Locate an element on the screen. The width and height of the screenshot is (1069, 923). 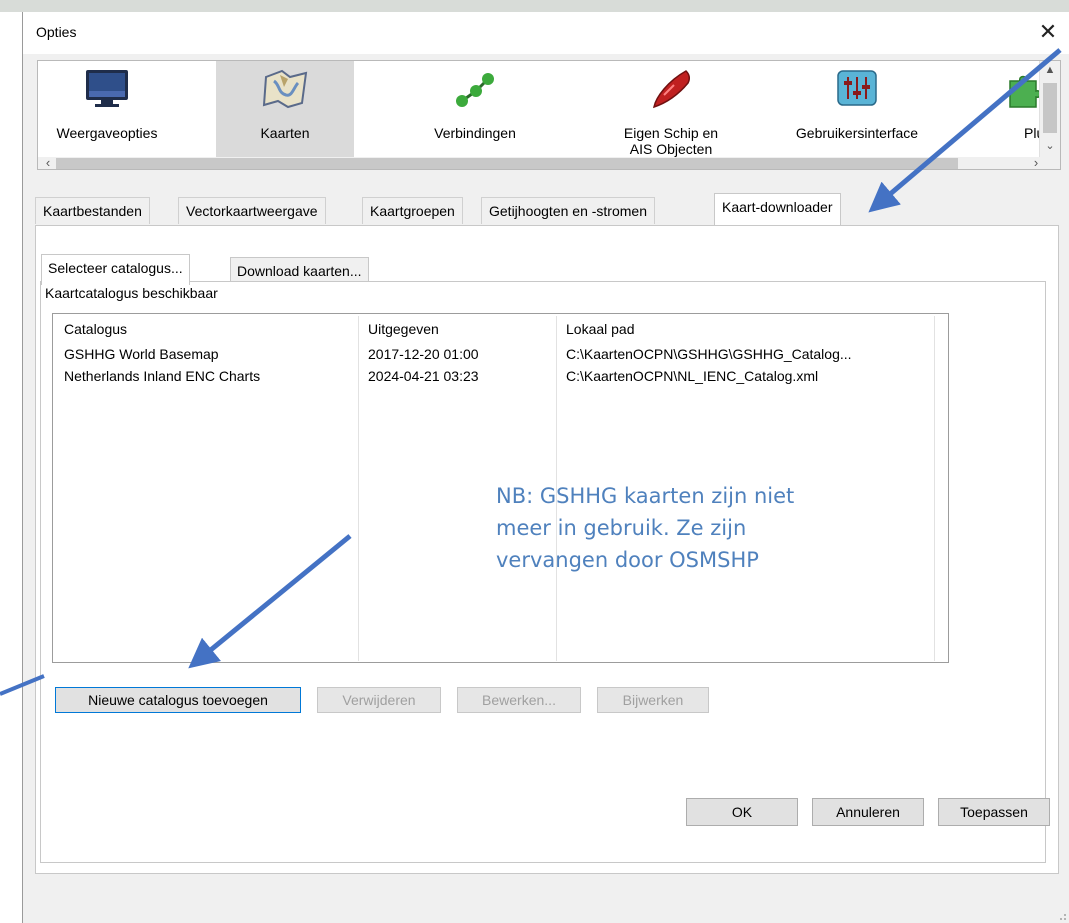
tab-kaartbestanden: Kaartbestanden is located at coordinates (92, 210).